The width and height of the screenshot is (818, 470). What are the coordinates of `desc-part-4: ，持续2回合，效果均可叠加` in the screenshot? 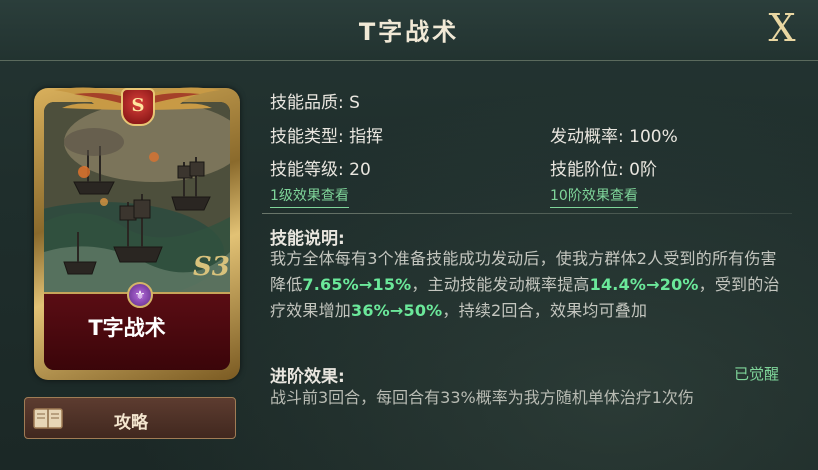 It's located at (545, 310).